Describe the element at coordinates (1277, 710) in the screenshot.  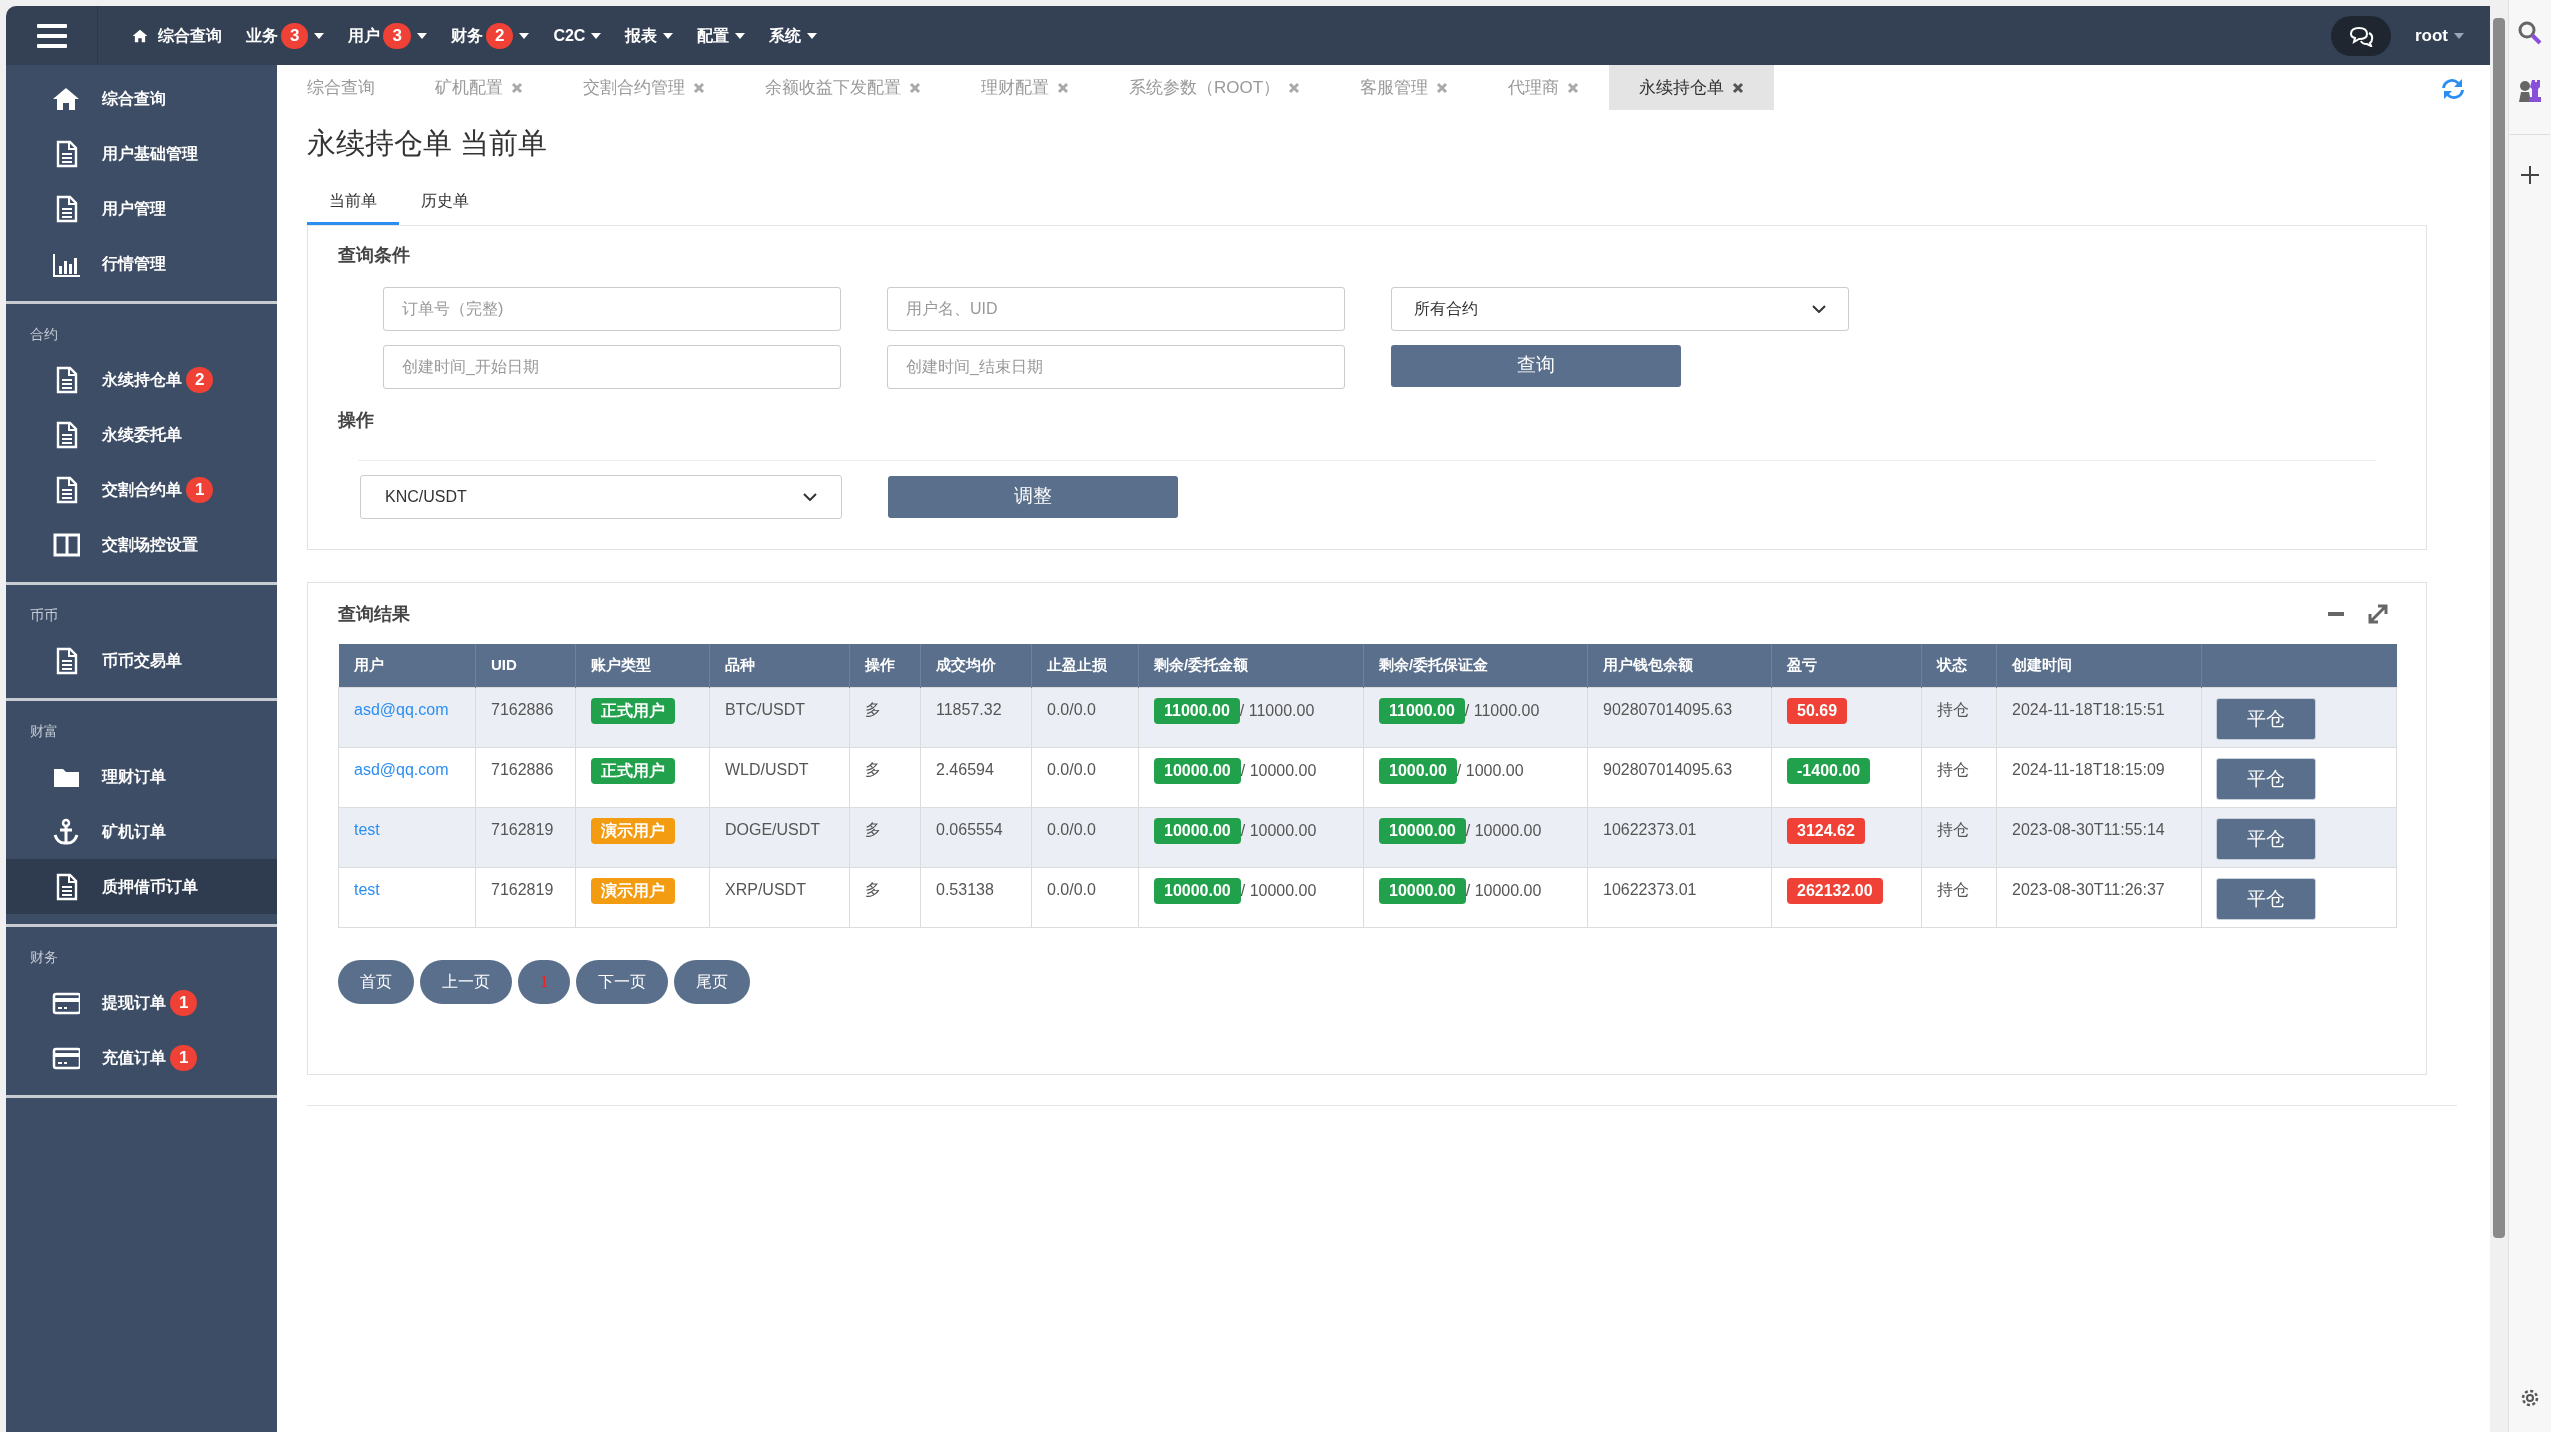
I see `amount-total: / 11000.00` at that location.